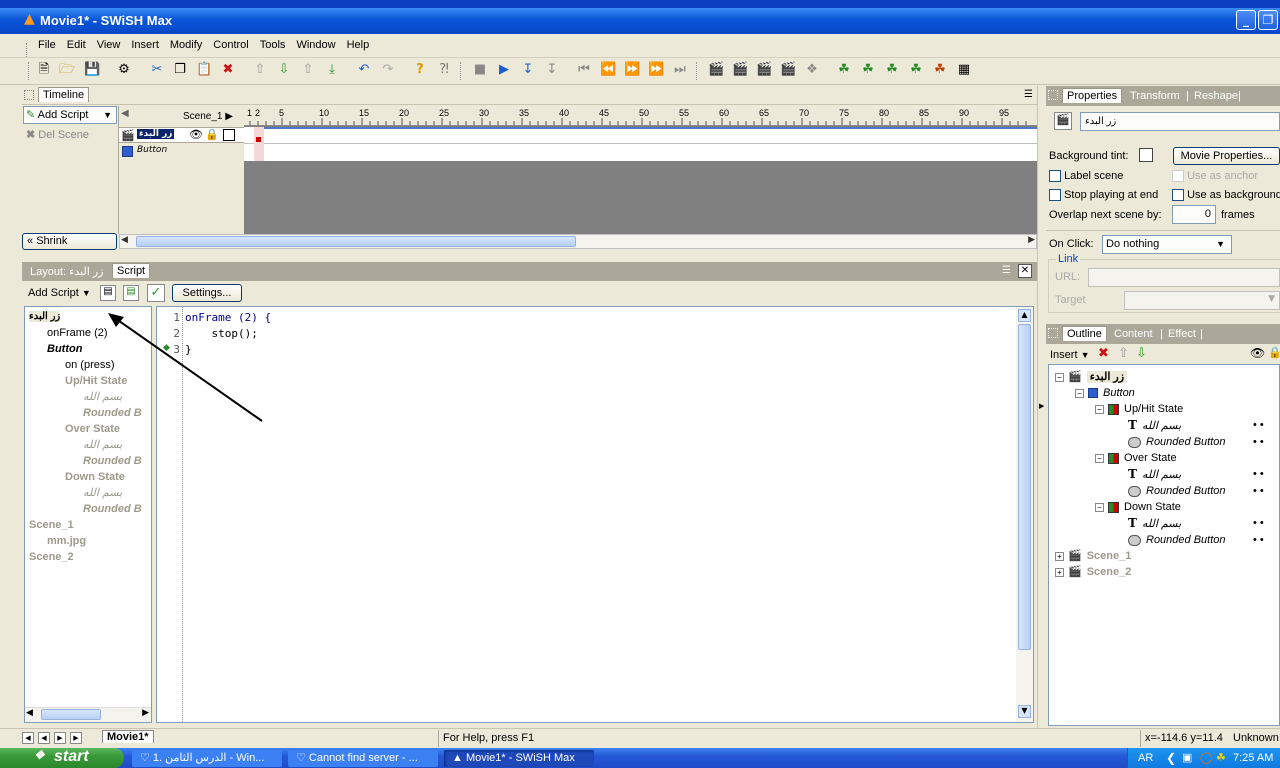  I want to click on insert-scene-icon: 🎬, so click(716, 70).